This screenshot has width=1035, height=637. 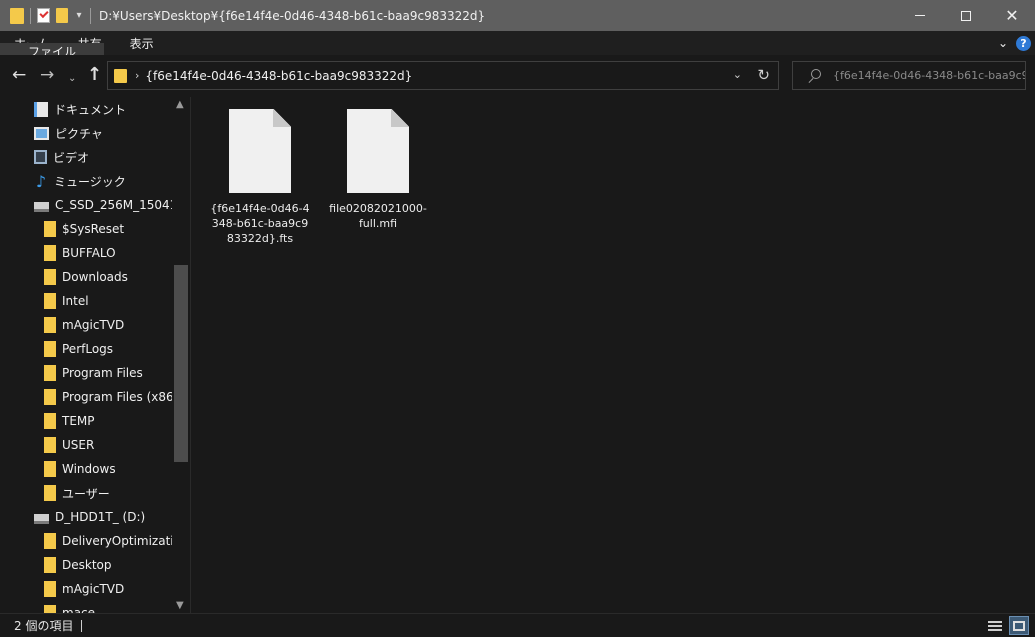 I want to click on close-icon: ✕, so click(x=1012, y=15).